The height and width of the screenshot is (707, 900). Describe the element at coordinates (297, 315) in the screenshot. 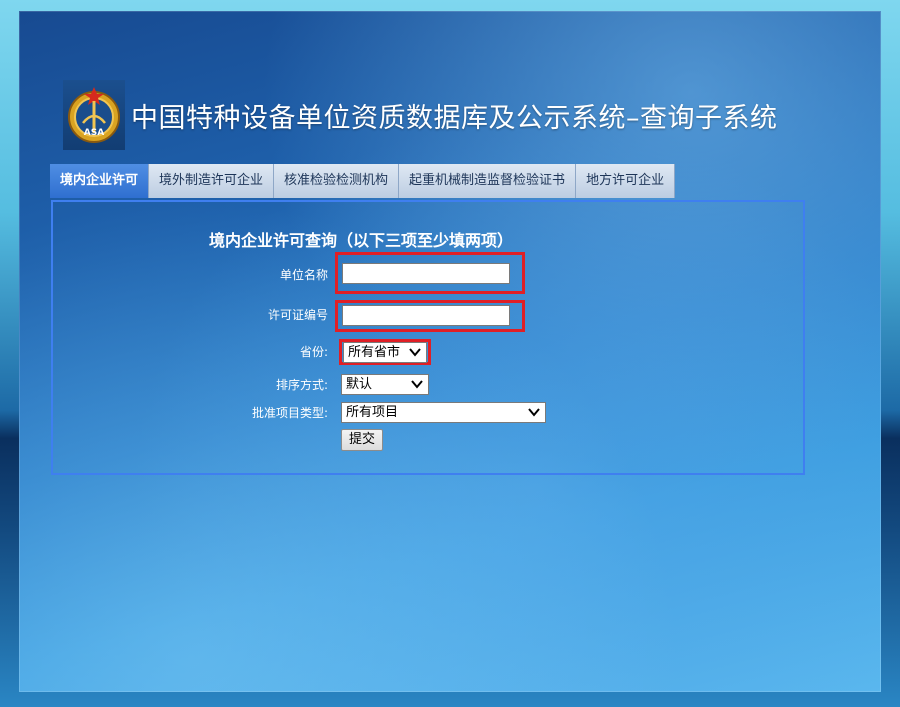

I see `license-number-label: 许可证编号` at that location.